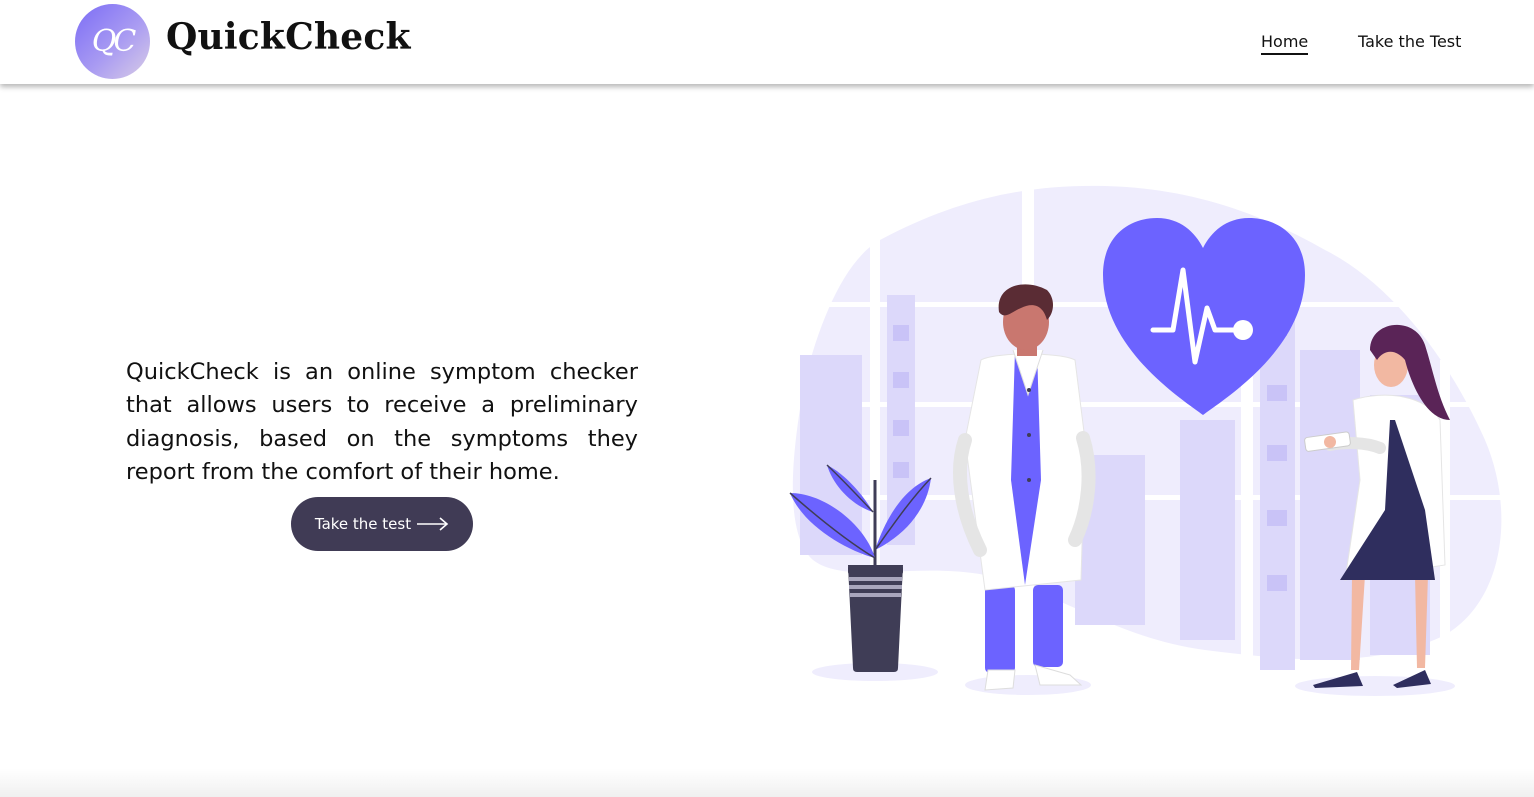 This screenshot has height=797, width=1534. What do you see at coordinates (767, 42) in the screenshot?
I see `navbar: QC QuickCheck Home Take the Test` at bounding box center [767, 42].